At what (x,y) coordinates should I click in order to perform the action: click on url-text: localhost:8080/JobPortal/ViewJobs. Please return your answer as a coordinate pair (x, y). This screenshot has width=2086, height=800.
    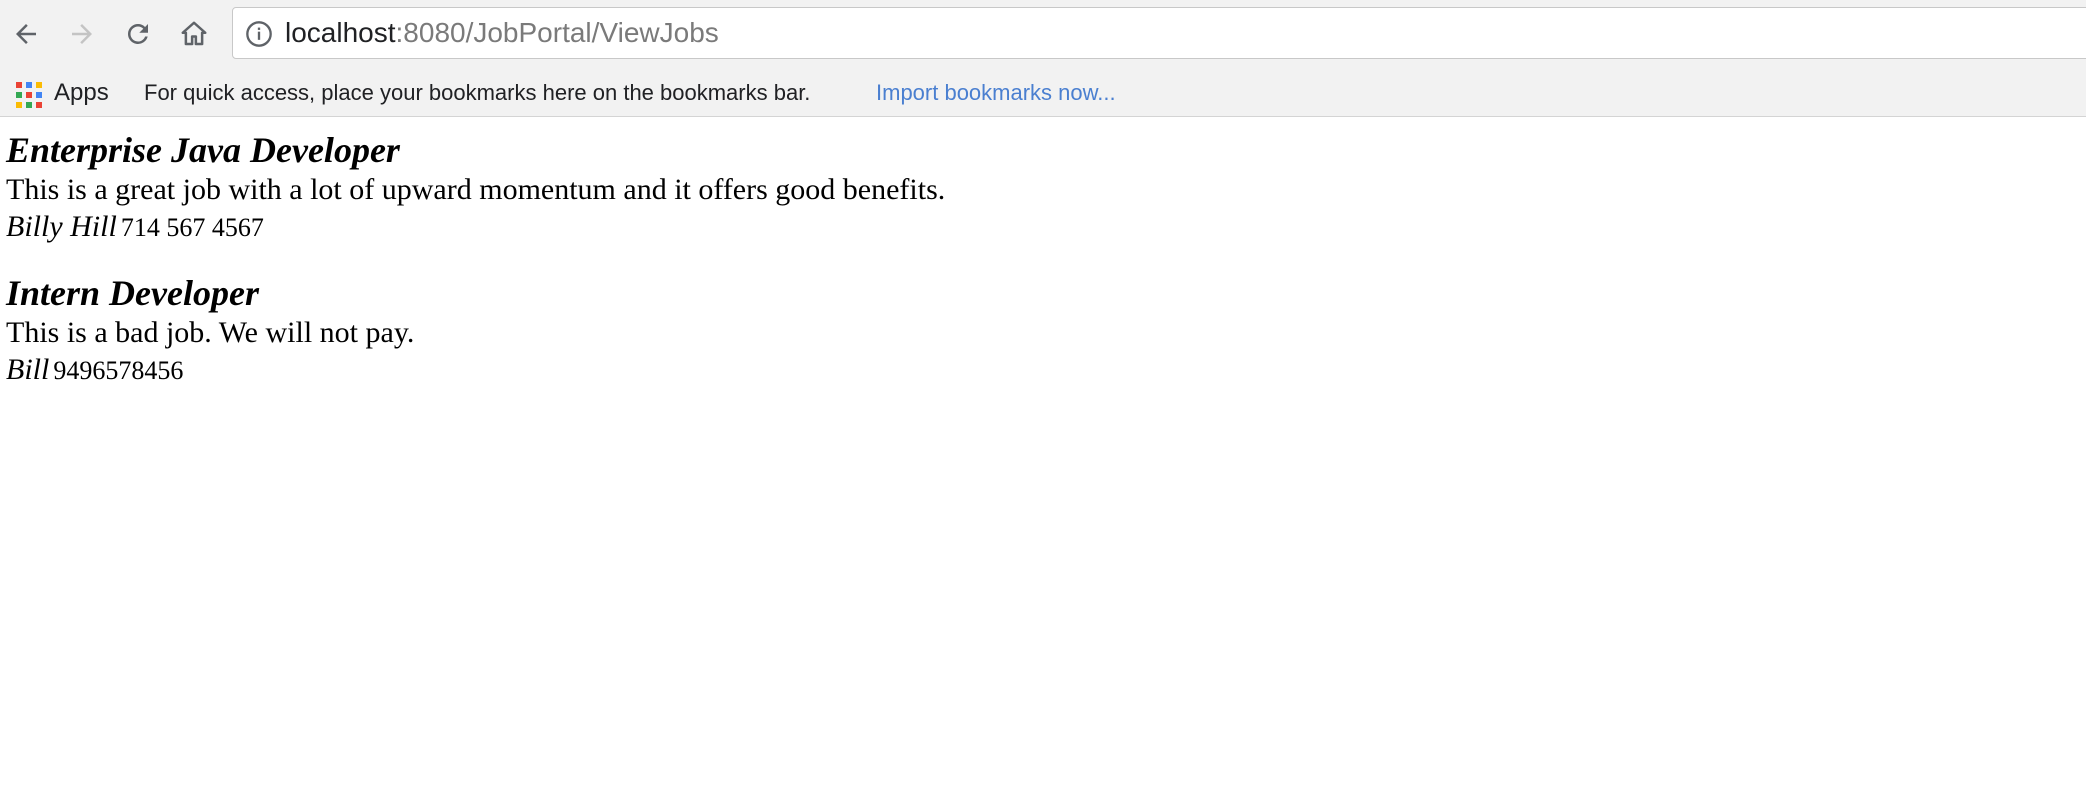
    Looking at the image, I should click on (502, 33).